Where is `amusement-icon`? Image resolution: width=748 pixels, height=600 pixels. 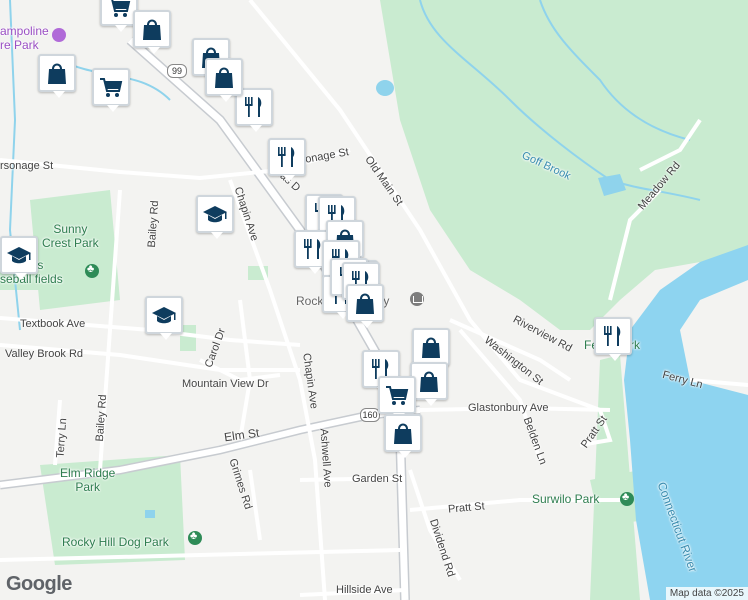
amusement-icon is located at coordinates (59, 35).